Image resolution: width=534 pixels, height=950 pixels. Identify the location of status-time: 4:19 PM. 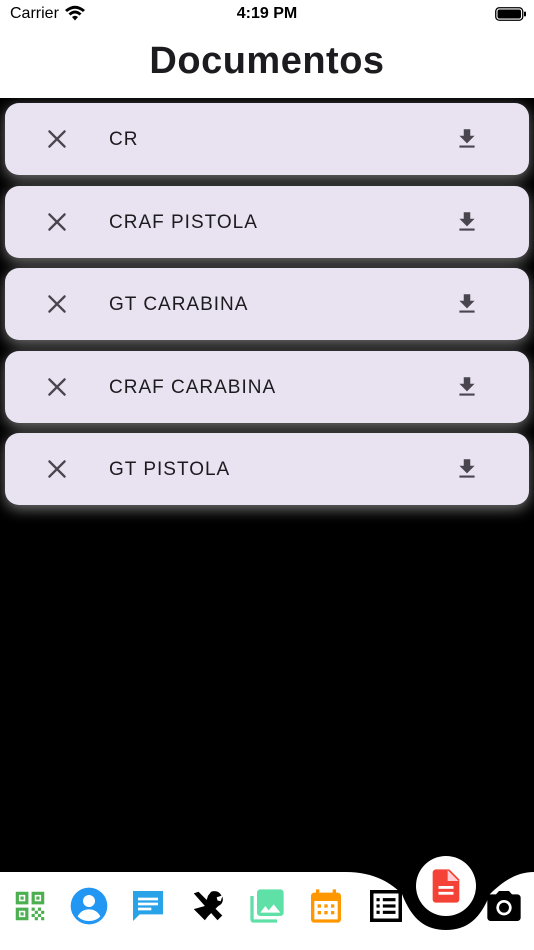
(267, 13).